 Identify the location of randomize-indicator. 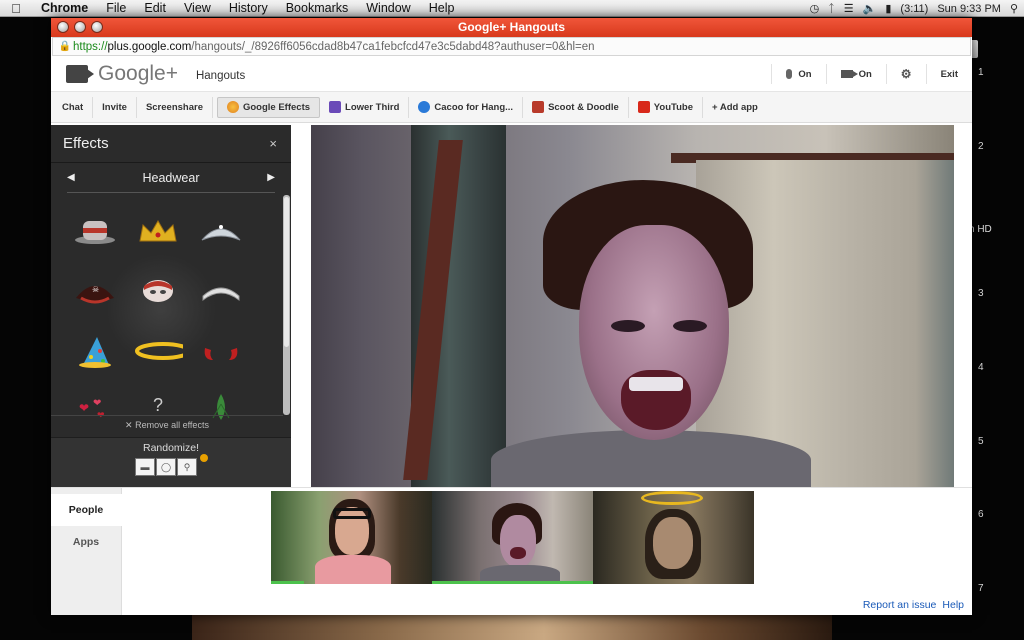
(204, 458).